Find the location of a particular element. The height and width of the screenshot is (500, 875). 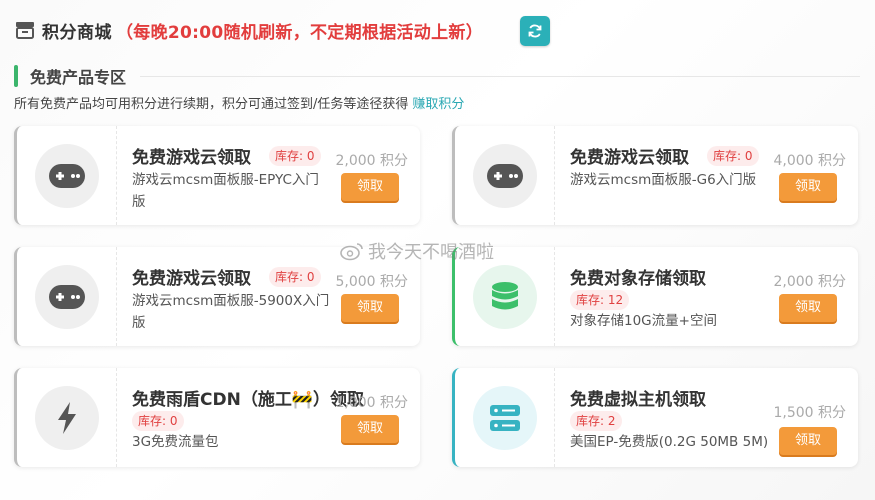

product-title: 免费雨盾CDN（施工🚧）领取 is located at coordinates (248, 400).